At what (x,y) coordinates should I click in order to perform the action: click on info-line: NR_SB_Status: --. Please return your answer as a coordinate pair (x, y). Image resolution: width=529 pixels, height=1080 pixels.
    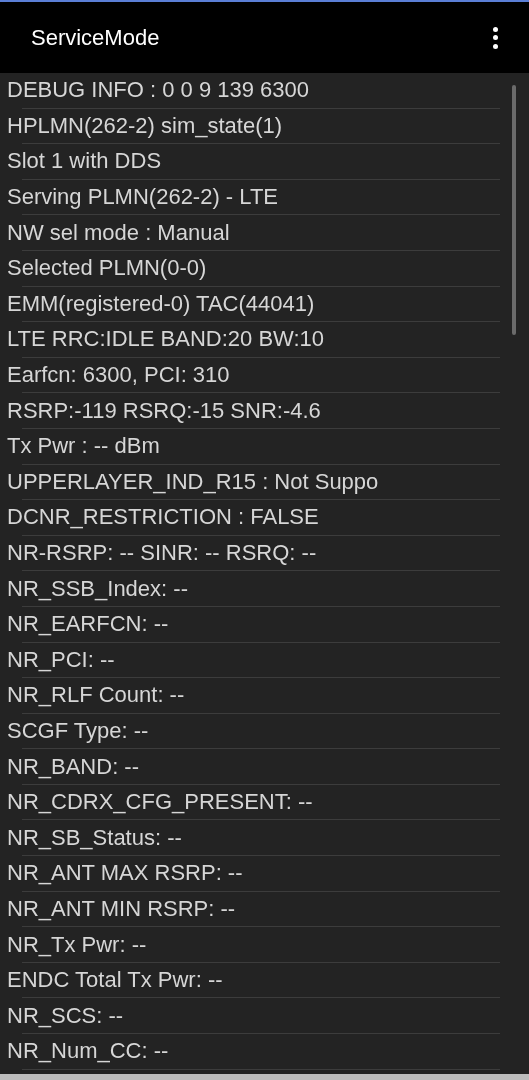
    Looking at the image, I should click on (94, 837).